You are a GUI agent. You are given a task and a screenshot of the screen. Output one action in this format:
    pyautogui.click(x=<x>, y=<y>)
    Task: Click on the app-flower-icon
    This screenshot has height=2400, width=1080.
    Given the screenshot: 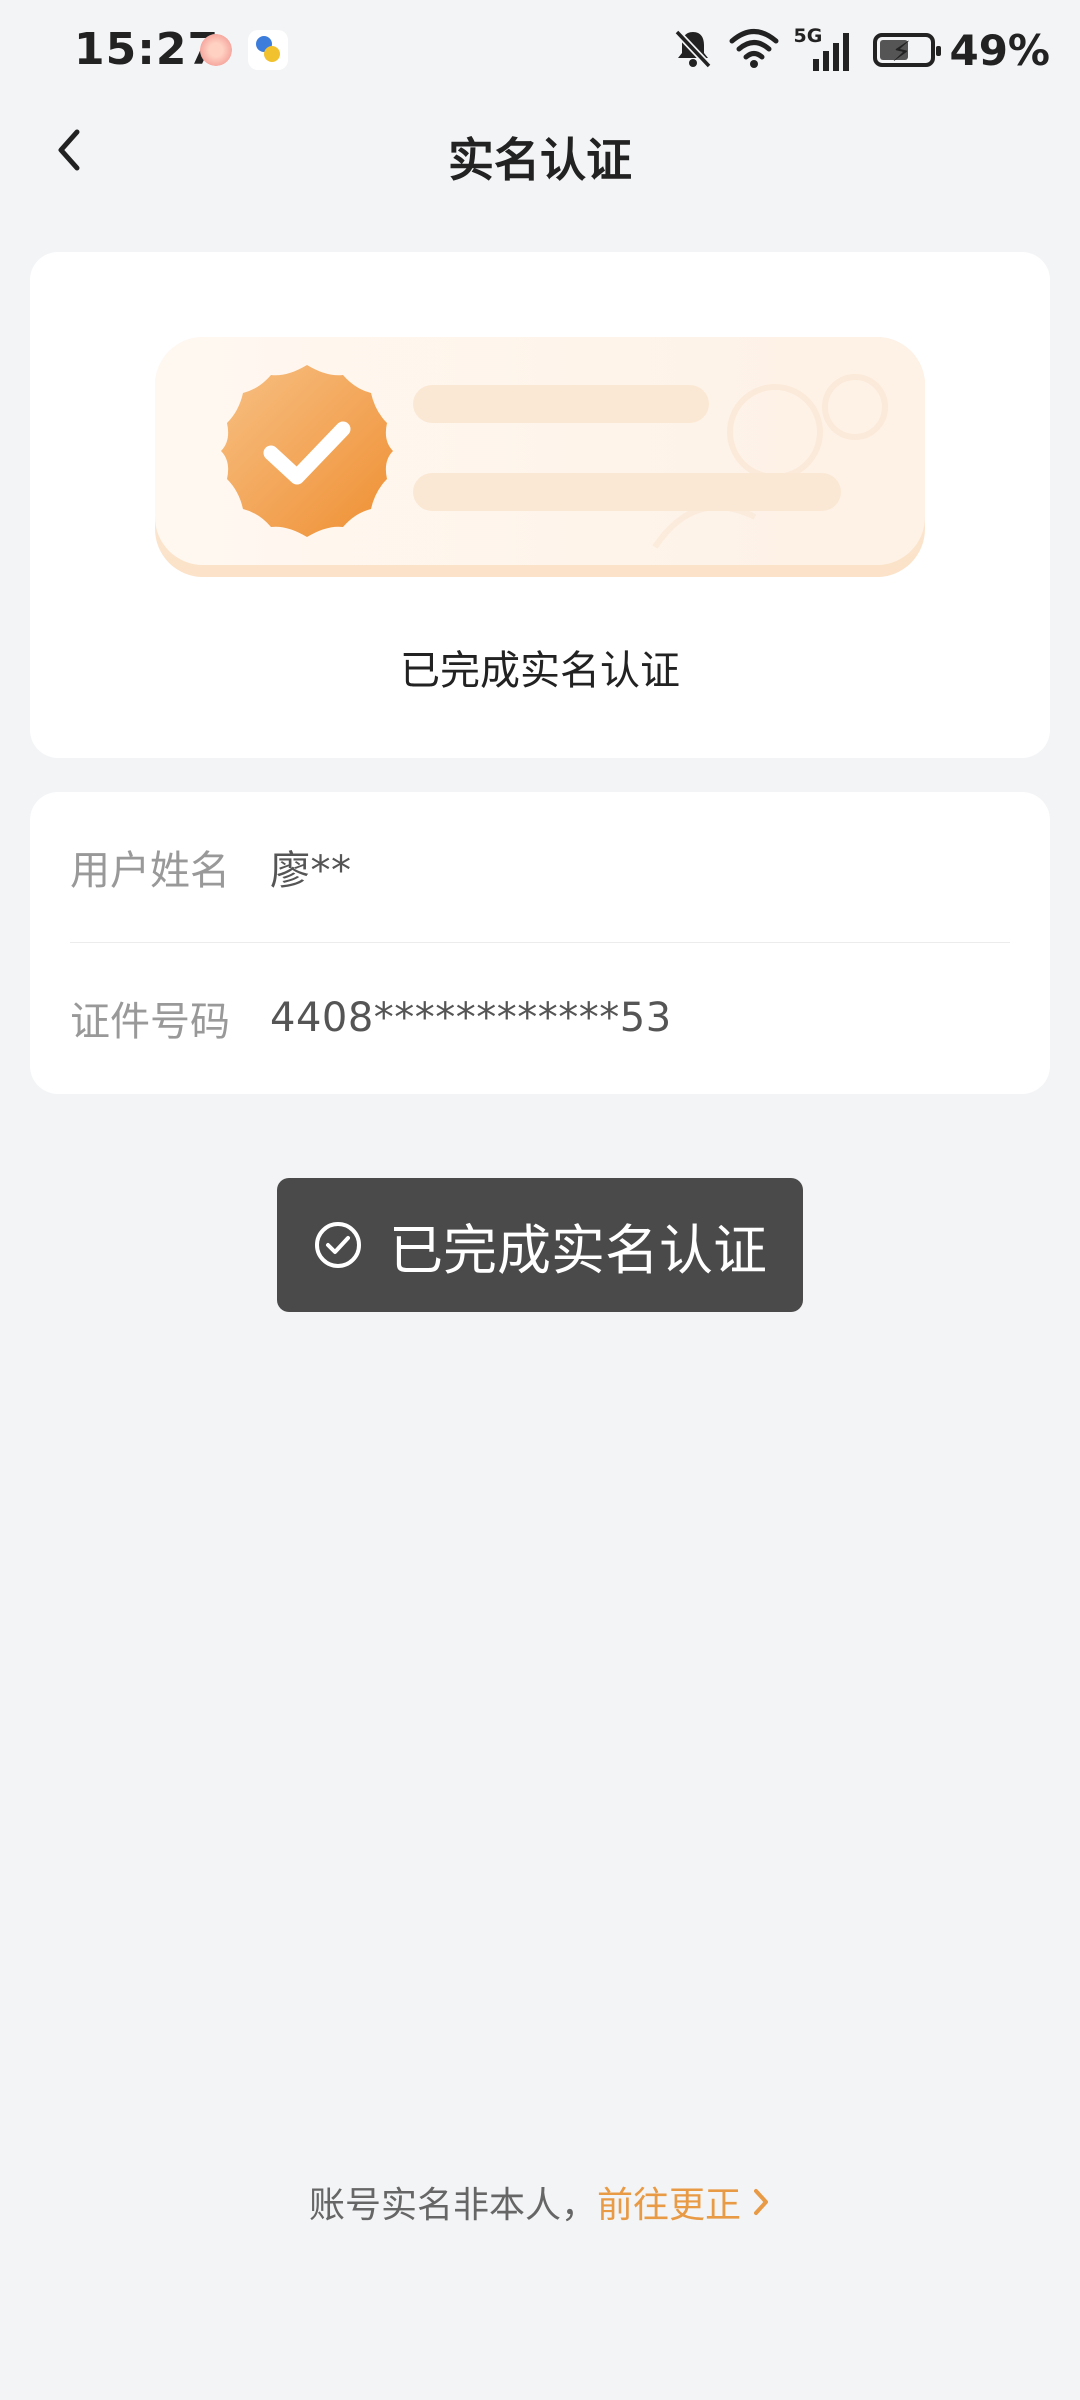 What is the action you would take?
    pyautogui.click(x=216, y=50)
    